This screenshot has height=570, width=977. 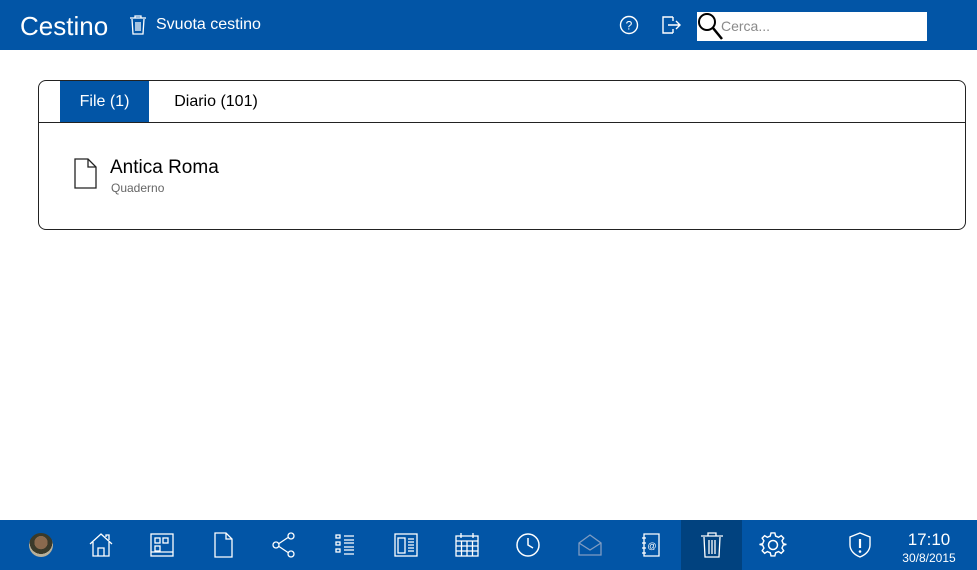 I want to click on taskbar-security, so click(x=859, y=545).